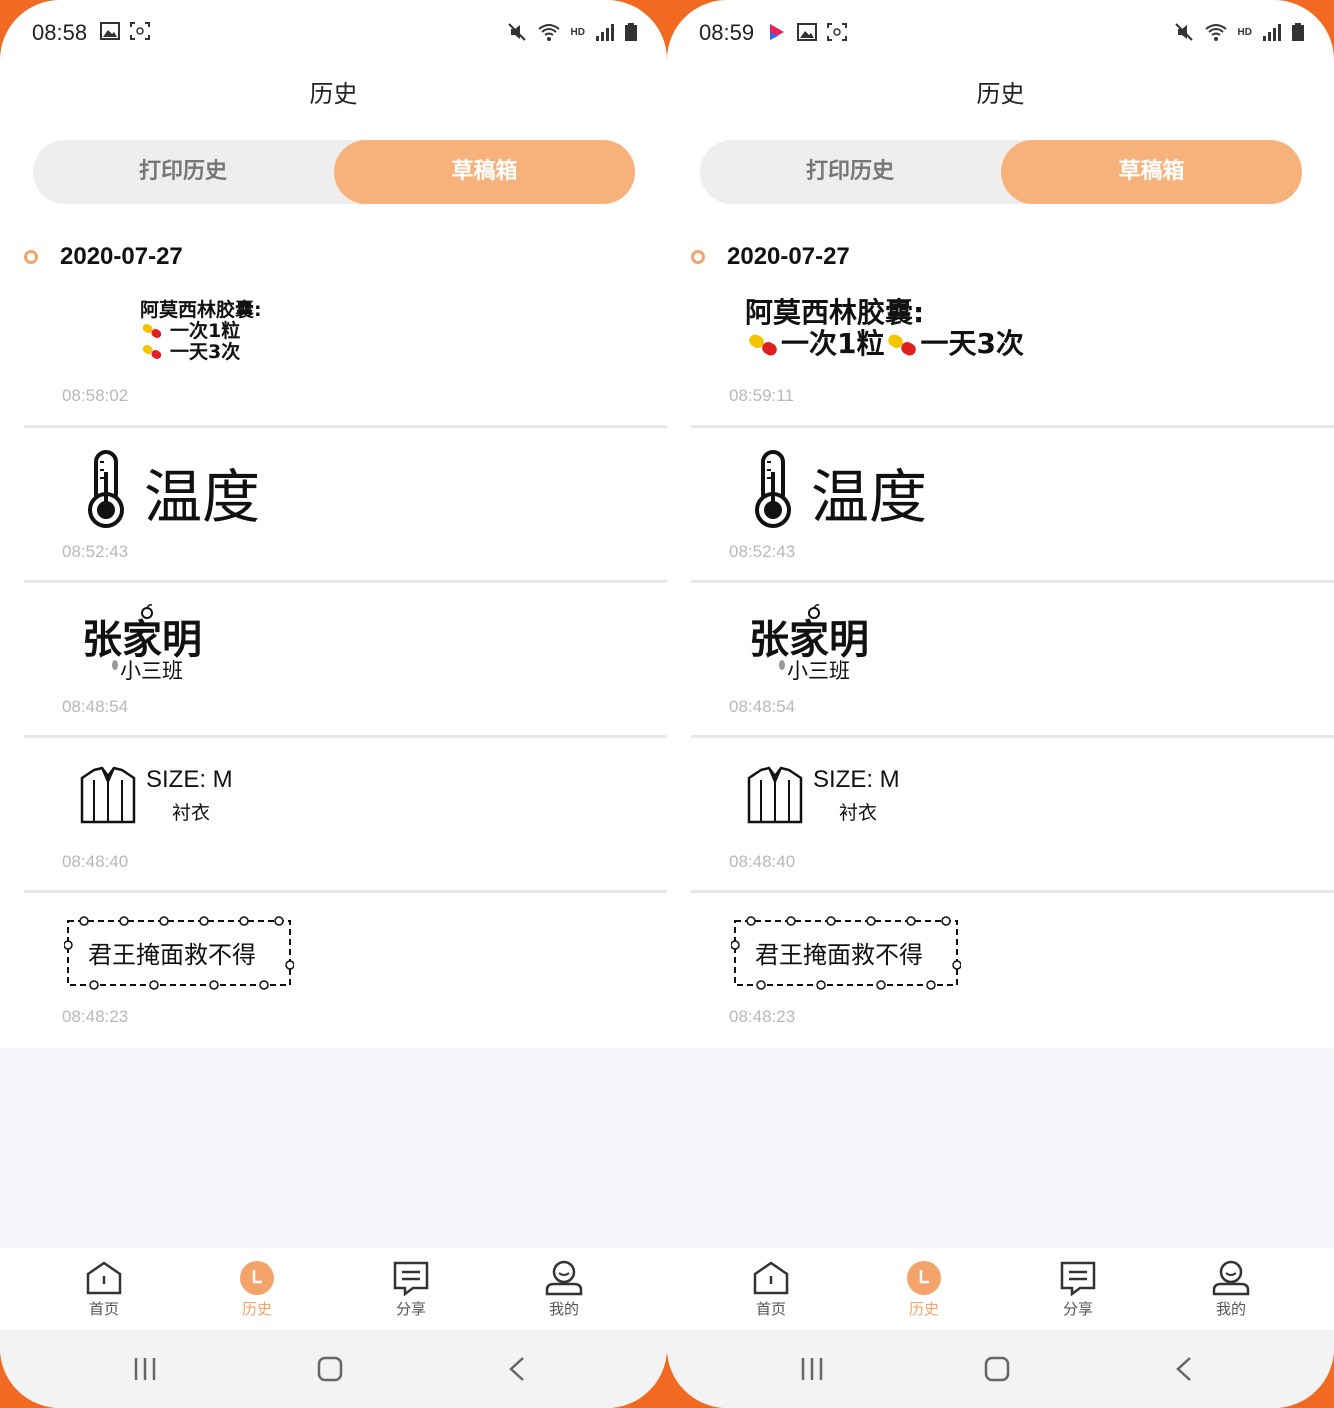  I want to click on list-item: 阿莫西林胶囊: 一次1粒 一天3次 08:59:11, so click(1012, 357).